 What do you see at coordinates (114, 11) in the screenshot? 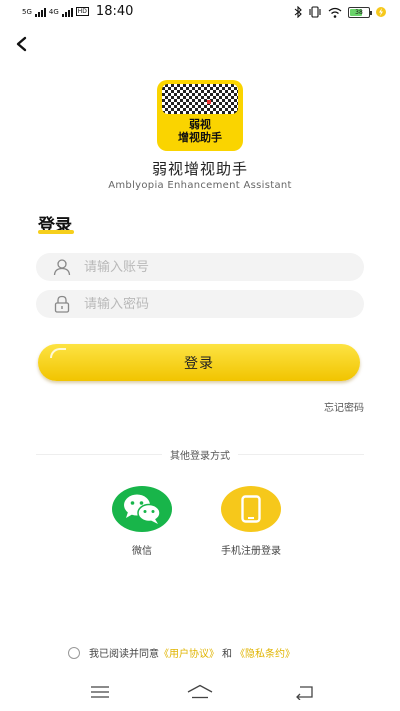
I see `clock: 18:40` at bounding box center [114, 11].